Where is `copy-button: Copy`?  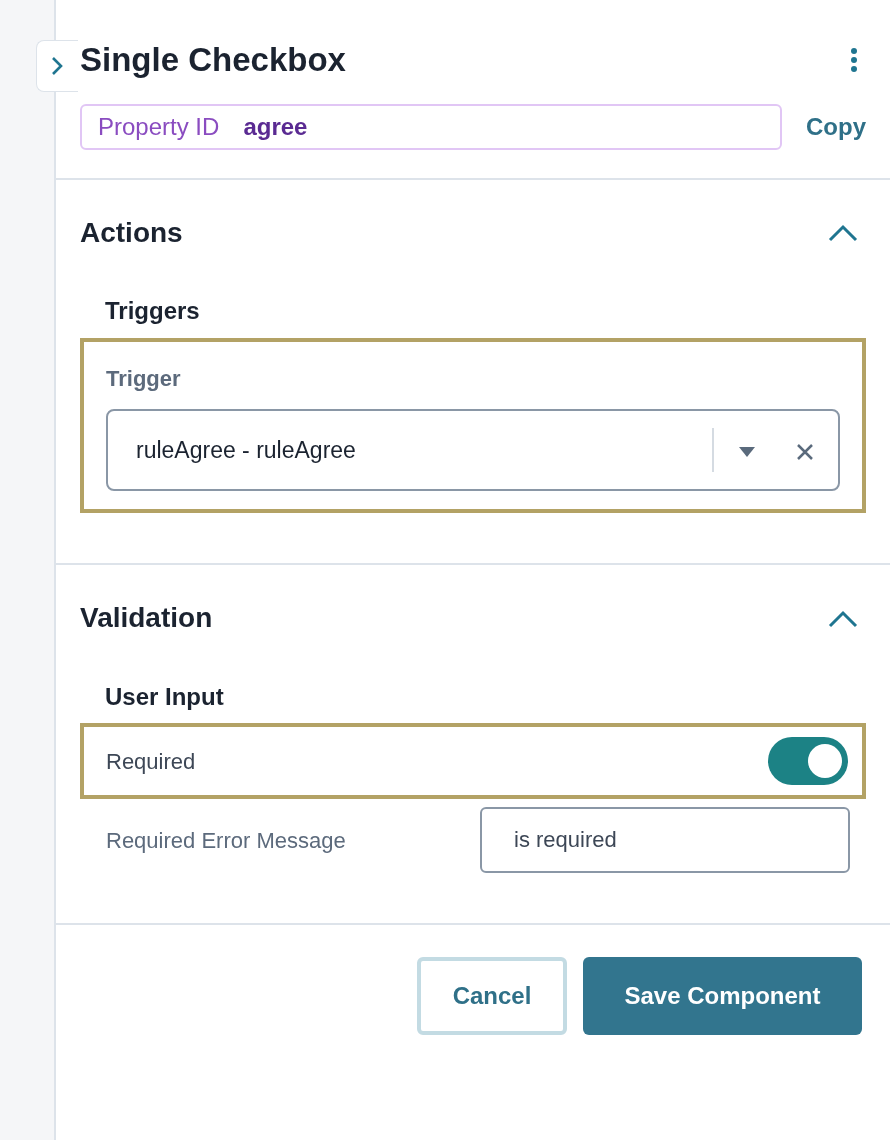 copy-button: Copy is located at coordinates (836, 126).